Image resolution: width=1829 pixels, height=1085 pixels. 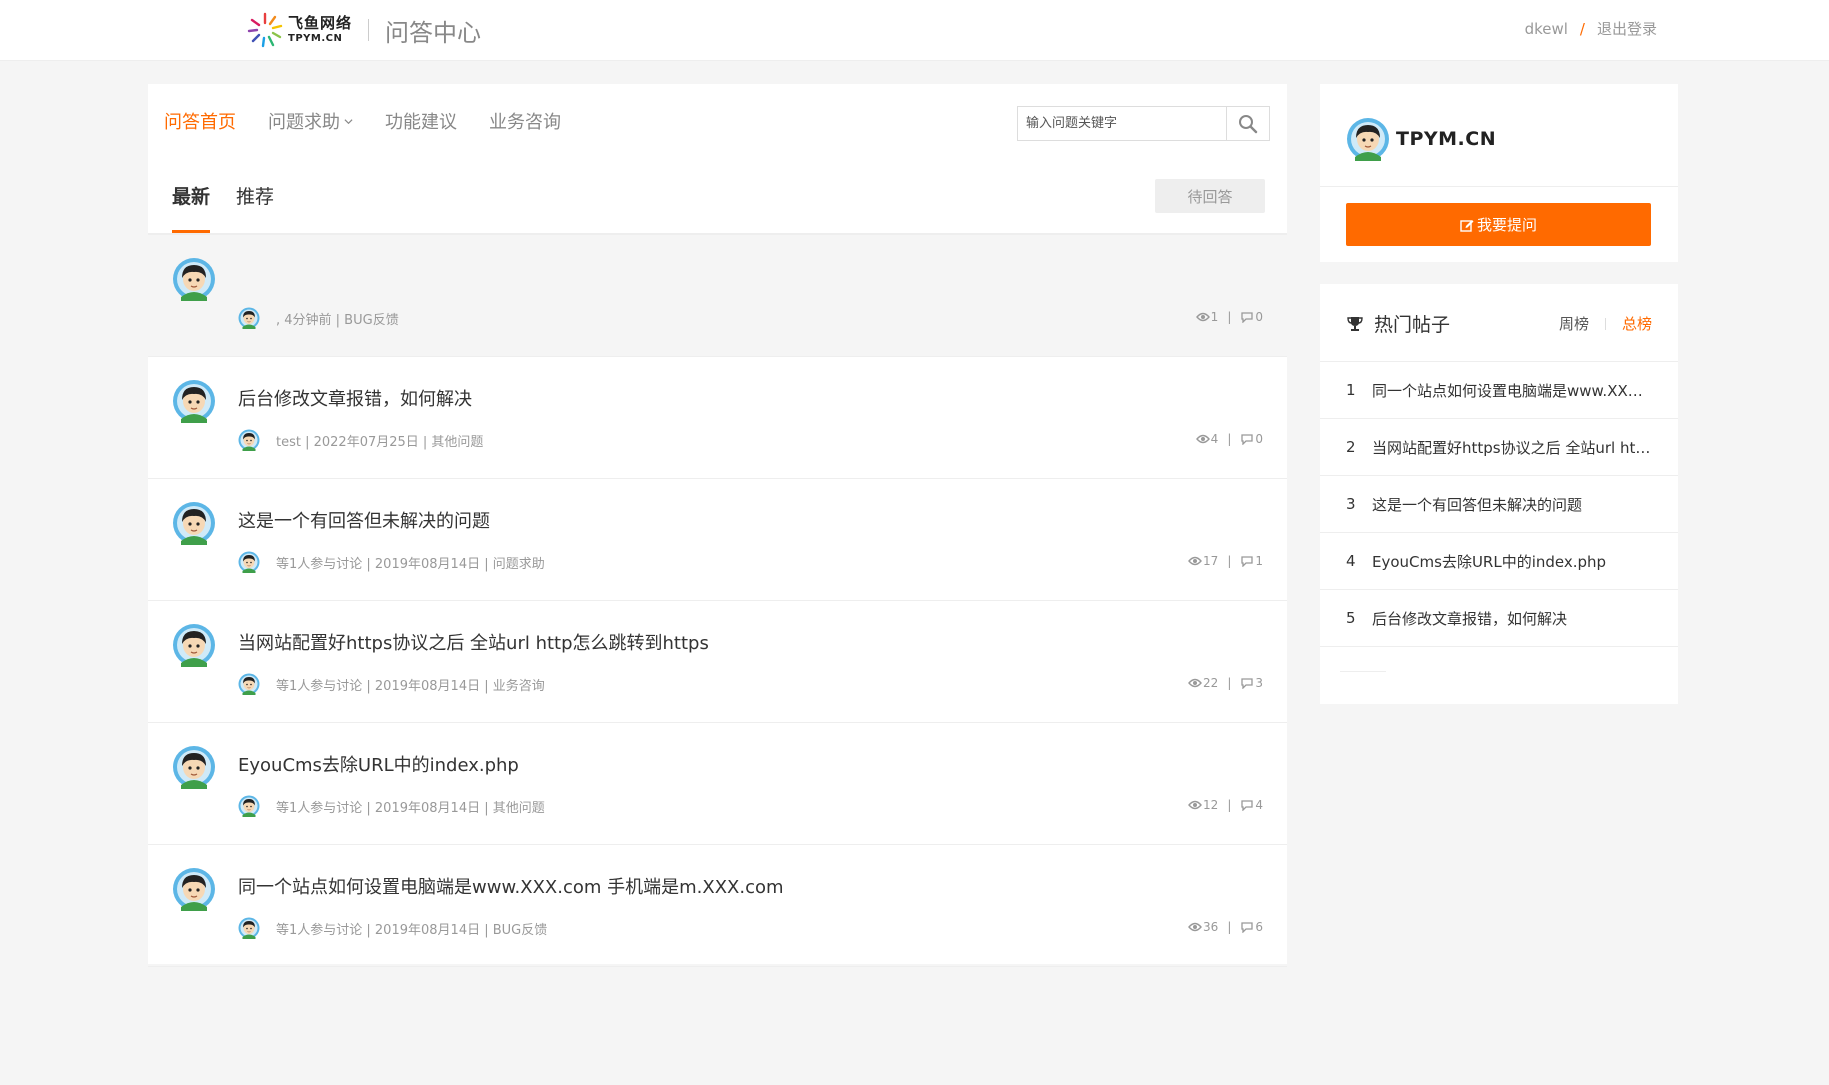 What do you see at coordinates (1225, 805) in the screenshot?
I see `question-stats: 12 | 4` at bounding box center [1225, 805].